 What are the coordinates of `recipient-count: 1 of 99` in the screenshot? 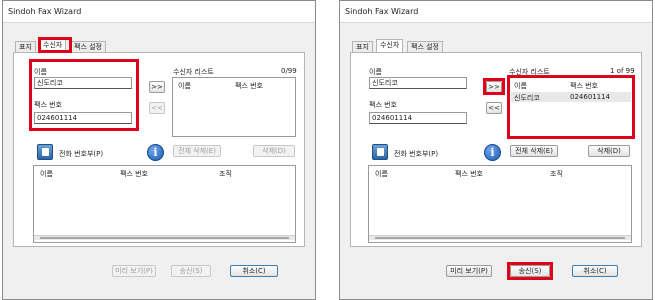 It's located at (622, 71).